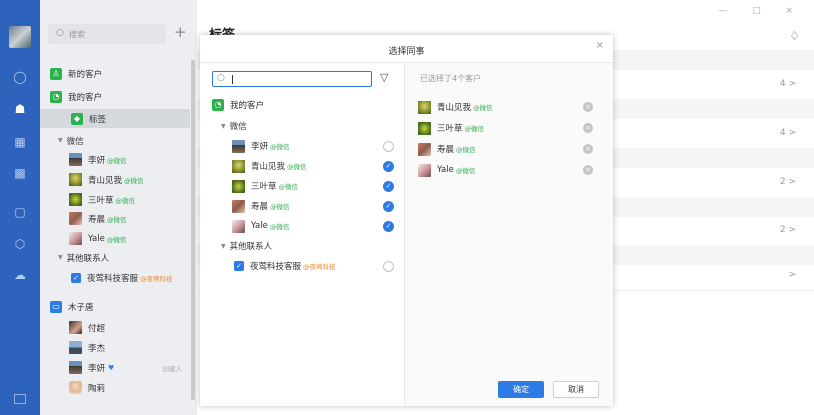  What do you see at coordinates (20, 212) in the screenshot?
I see `mail-icon: ▢` at bounding box center [20, 212].